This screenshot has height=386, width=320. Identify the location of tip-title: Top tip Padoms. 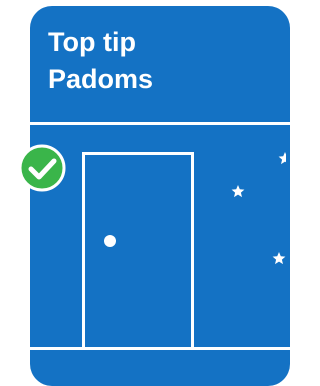
(100, 61).